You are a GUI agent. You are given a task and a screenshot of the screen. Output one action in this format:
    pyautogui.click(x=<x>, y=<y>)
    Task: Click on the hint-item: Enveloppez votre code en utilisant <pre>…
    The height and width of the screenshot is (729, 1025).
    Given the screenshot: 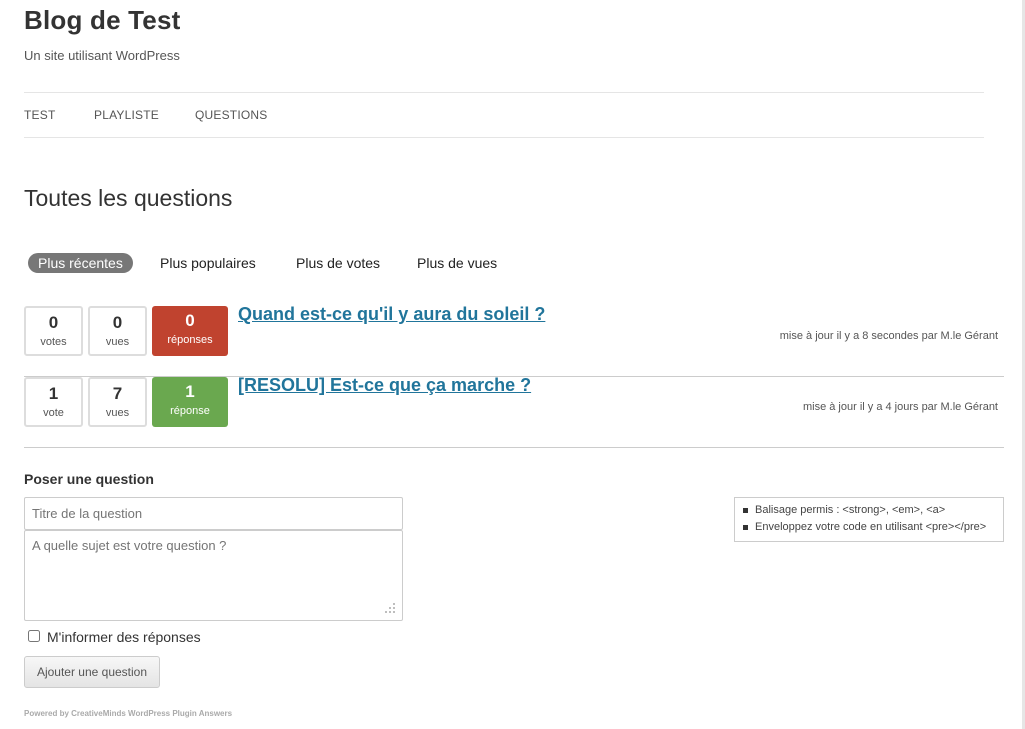 What is the action you would take?
    pyautogui.click(x=869, y=527)
    